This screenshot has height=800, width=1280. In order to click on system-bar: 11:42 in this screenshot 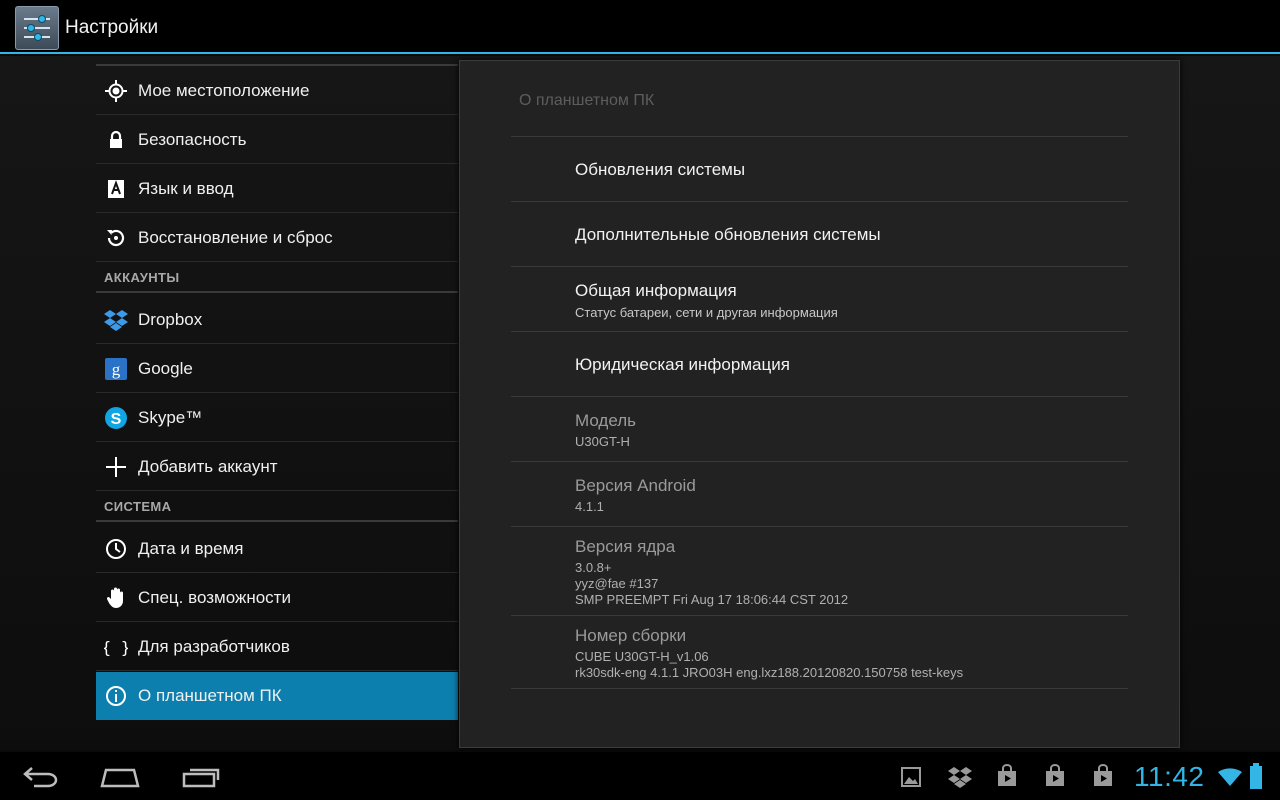, I will do `click(640, 776)`.